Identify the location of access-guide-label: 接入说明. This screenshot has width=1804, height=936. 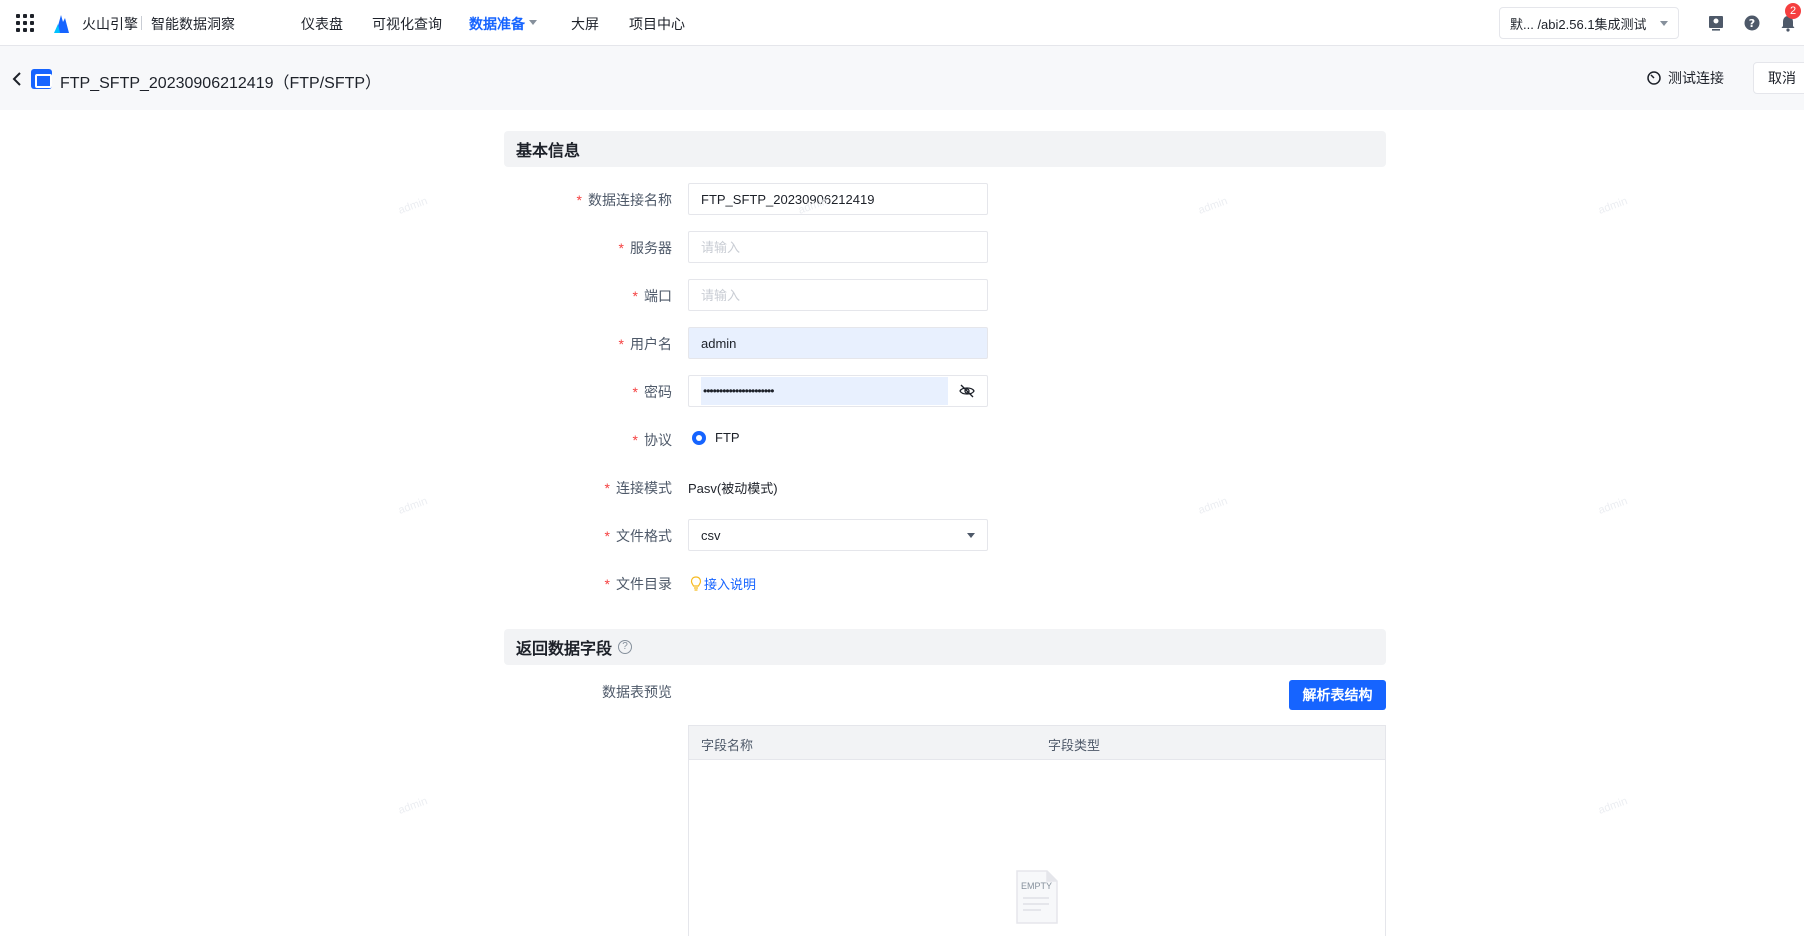
(730, 584).